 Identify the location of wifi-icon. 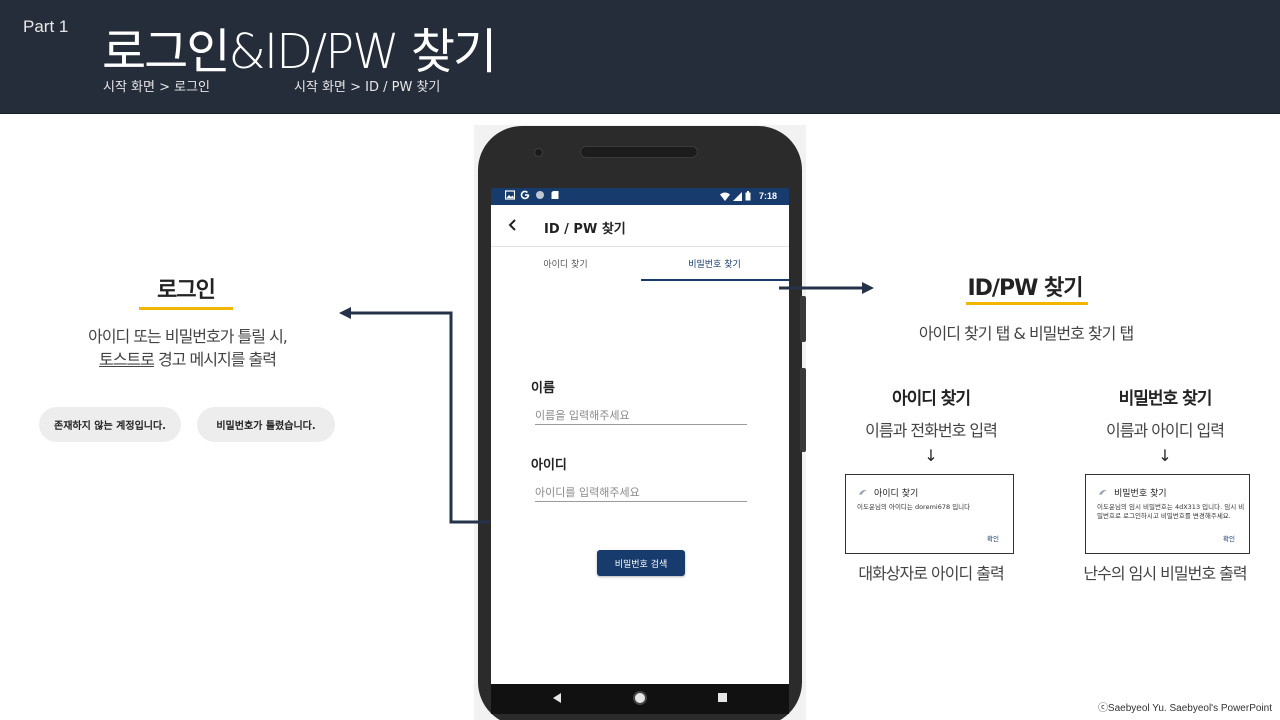
(725, 196).